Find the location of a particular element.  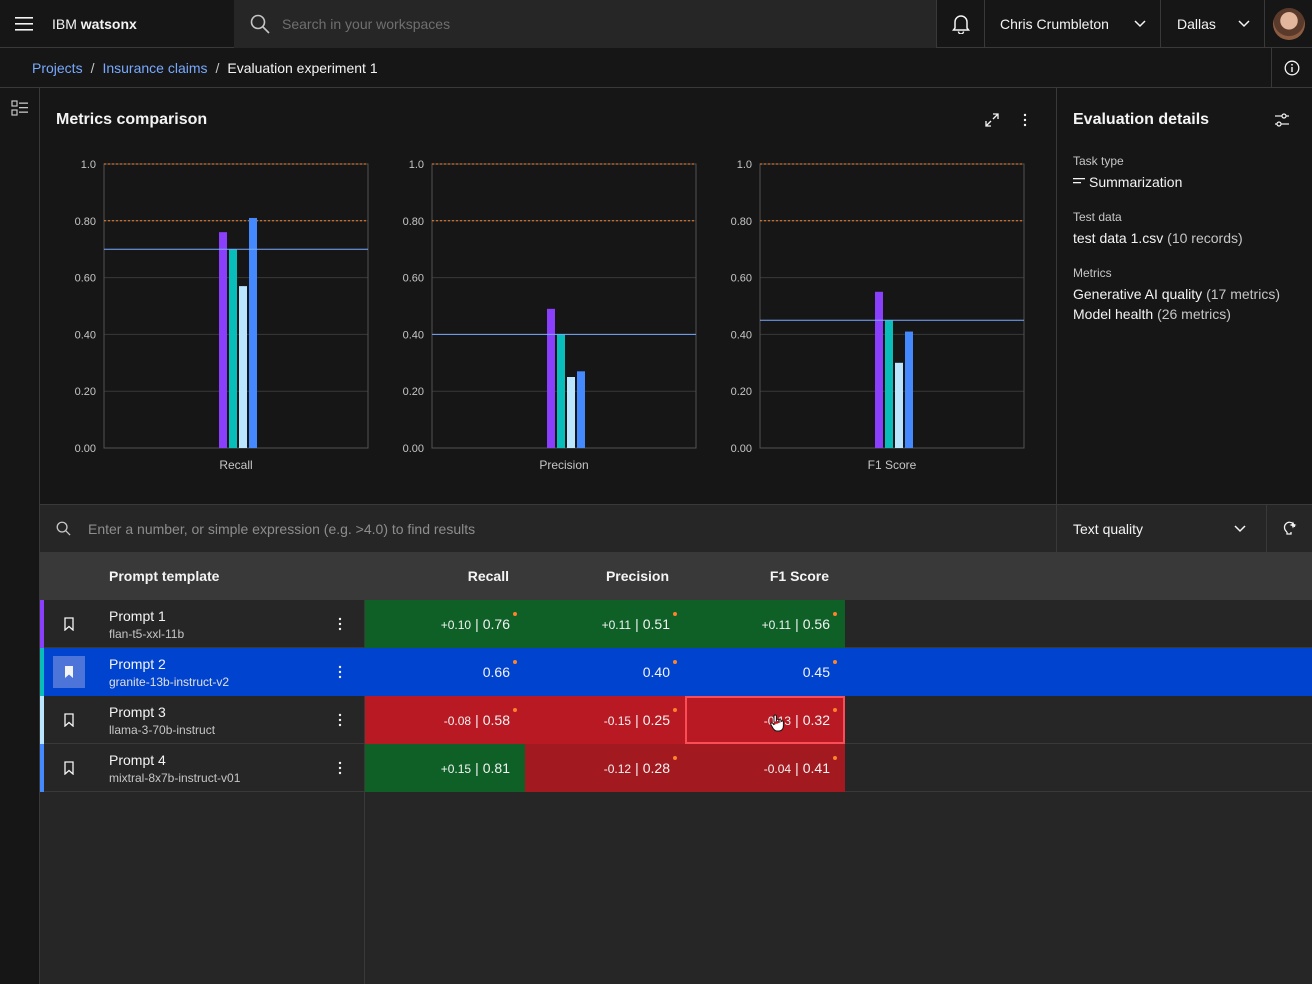

region-switcher: Dallas is located at coordinates (1212, 24).